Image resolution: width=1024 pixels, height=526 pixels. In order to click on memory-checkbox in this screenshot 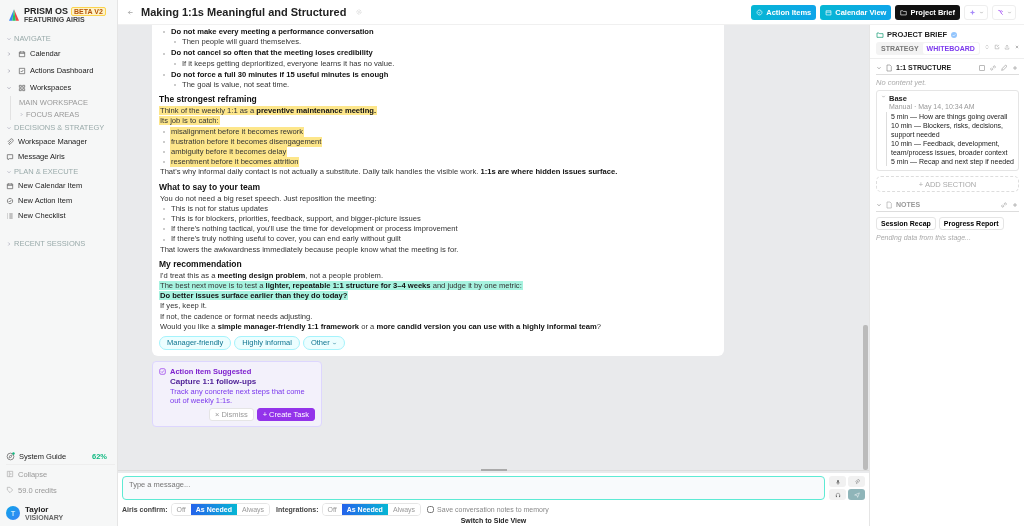, I will do `click(431, 509)`.